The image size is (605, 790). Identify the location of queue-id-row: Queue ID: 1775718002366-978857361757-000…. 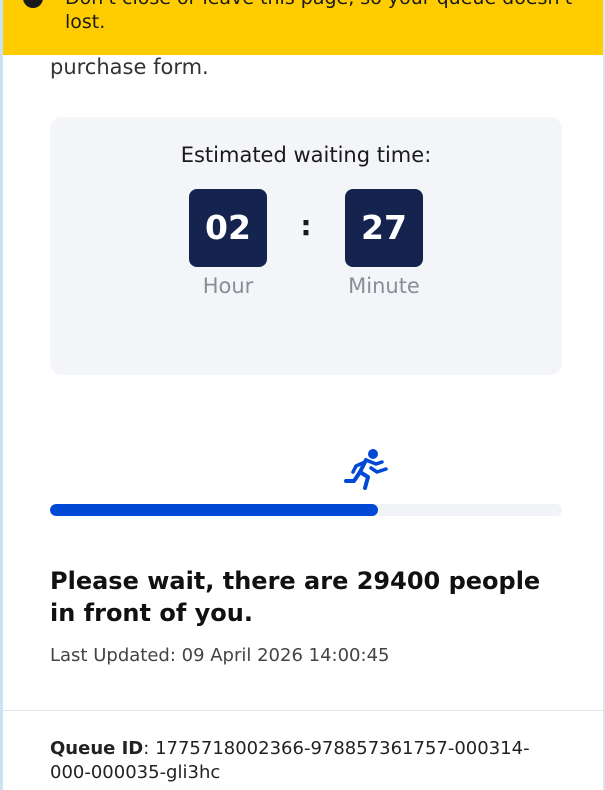
(310, 761).